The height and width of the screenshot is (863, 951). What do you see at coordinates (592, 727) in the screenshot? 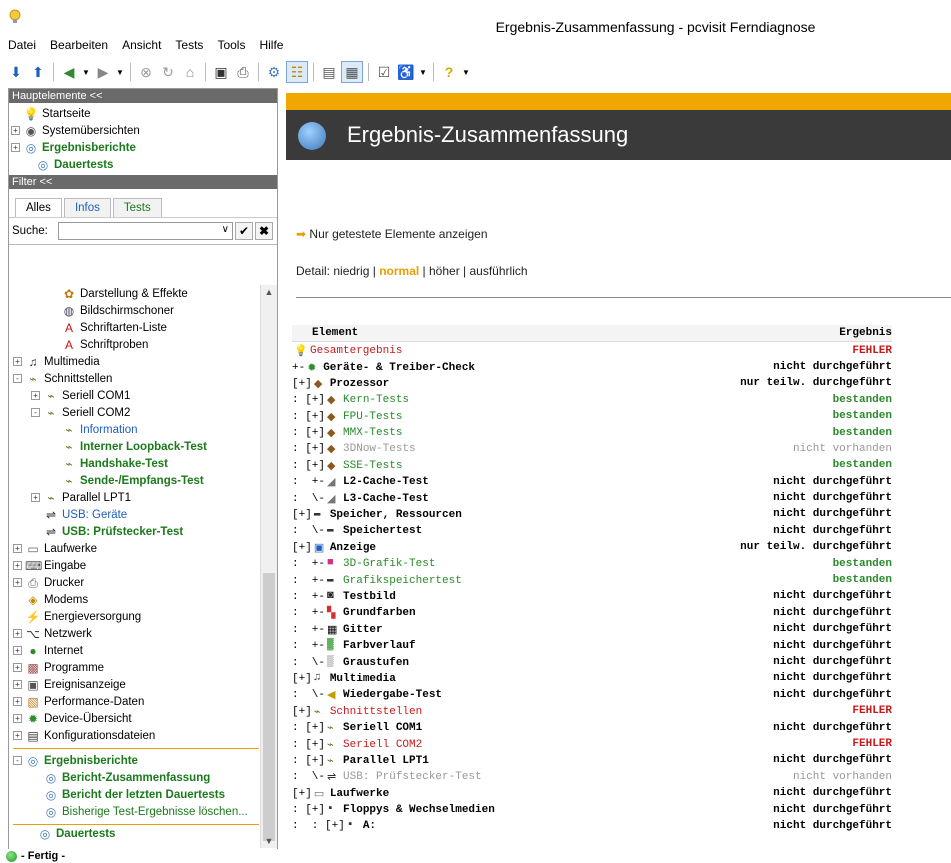
I see `result-row: : [+] ⌁ Seriell COM1 nicht durchgeführt` at bounding box center [592, 727].